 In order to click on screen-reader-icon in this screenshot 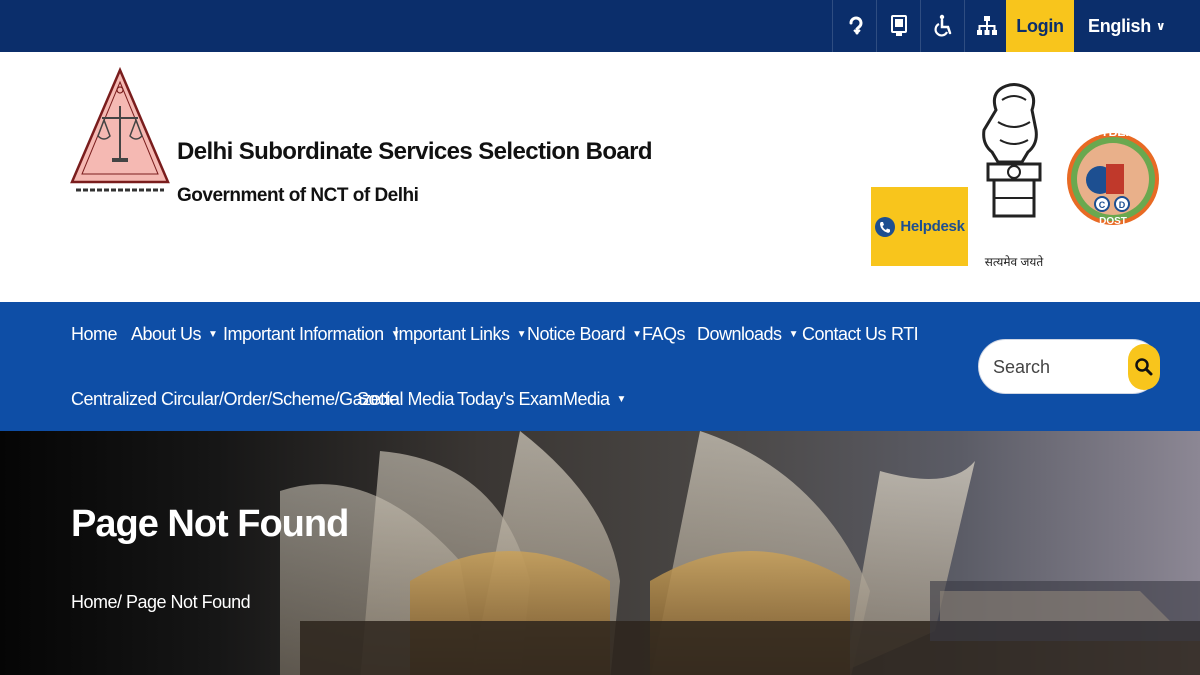, I will do `click(855, 25)`.